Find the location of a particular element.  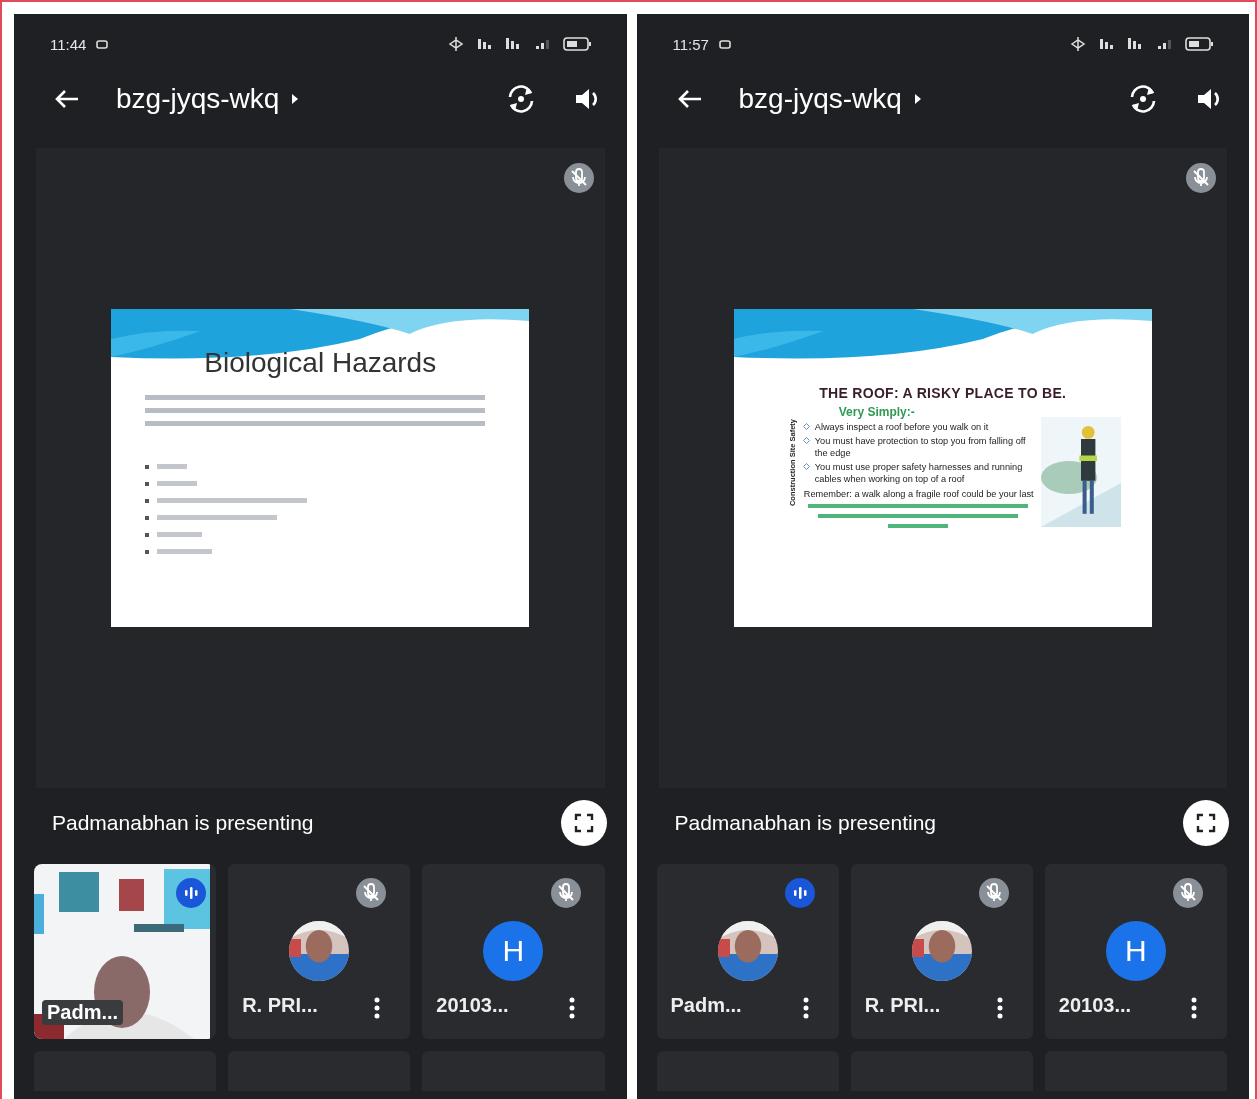

bullet-text: You must have protection to stop you from falling off the edge is located at coordinates (920, 447).